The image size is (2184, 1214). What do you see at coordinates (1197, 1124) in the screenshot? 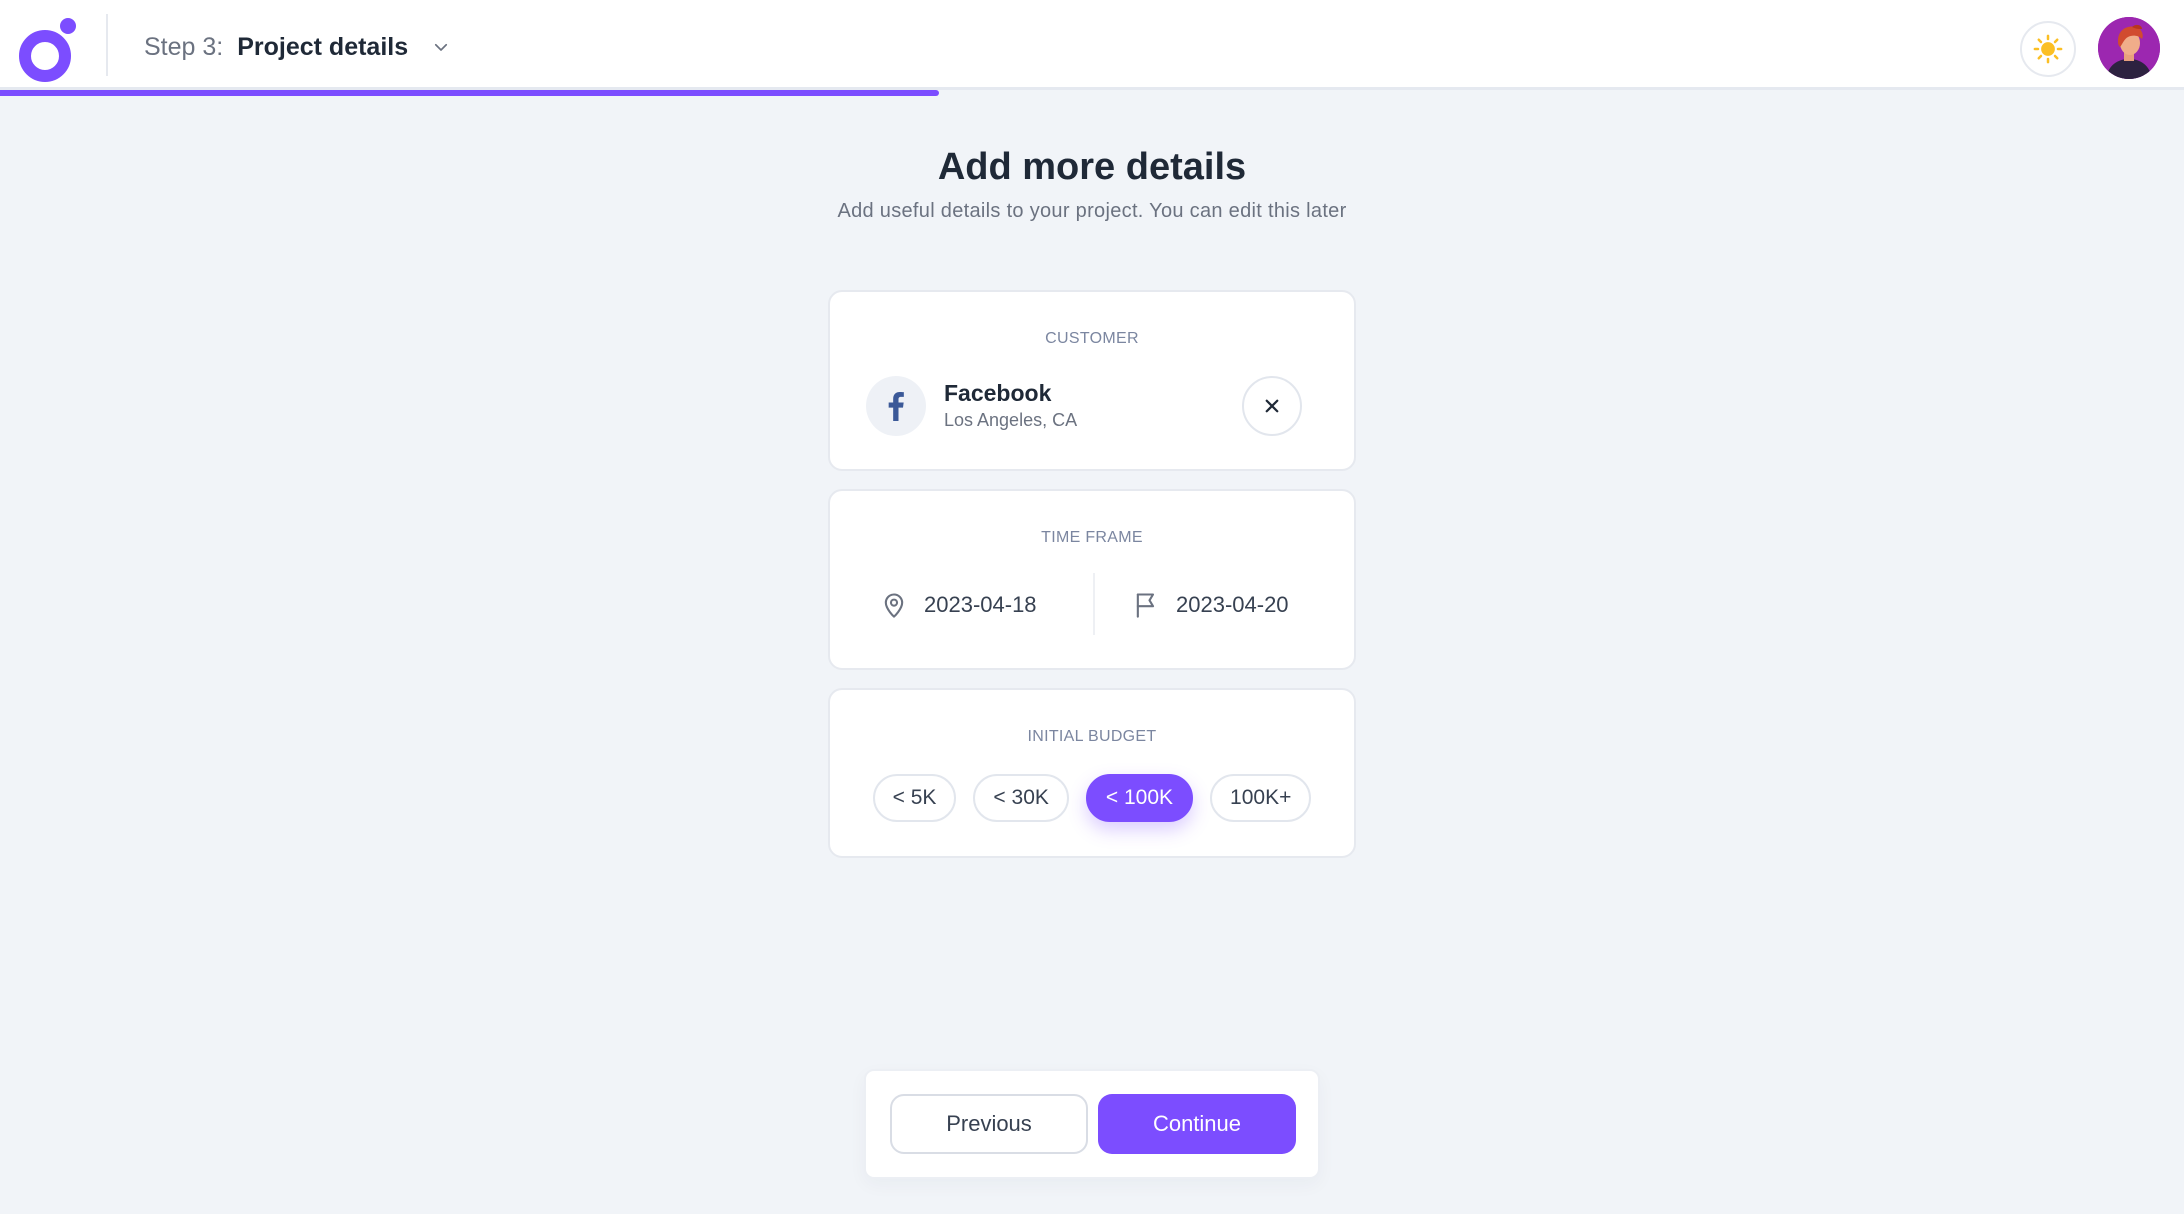
I see `continue-button: Continue` at bounding box center [1197, 1124].